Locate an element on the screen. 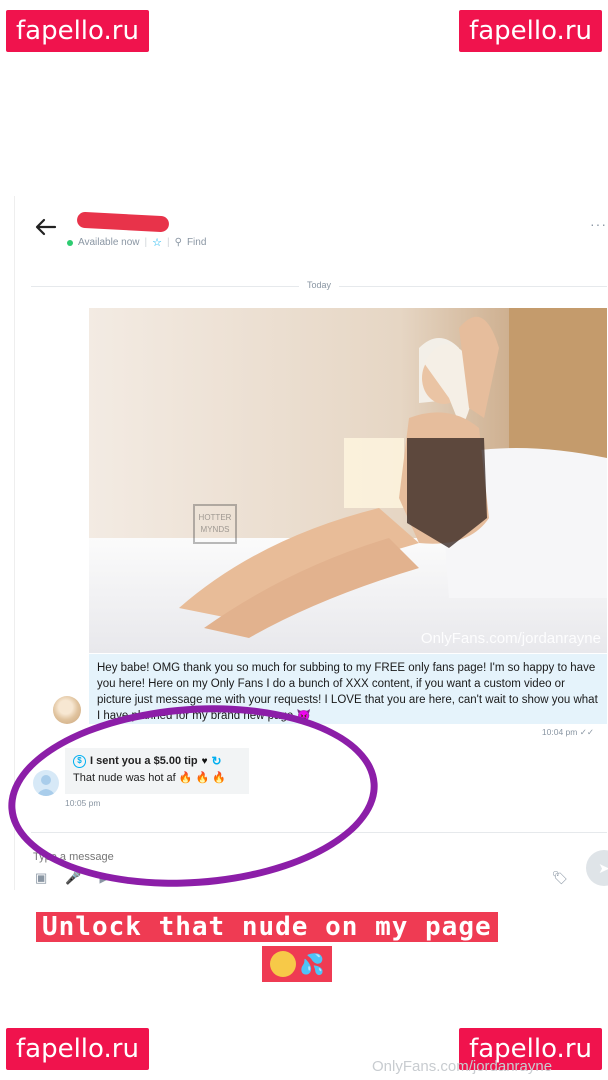 The width and height of the screenshot is (608, 1080). outgoing-time-text: 10:04 pm is located at coordinates (559, 732).